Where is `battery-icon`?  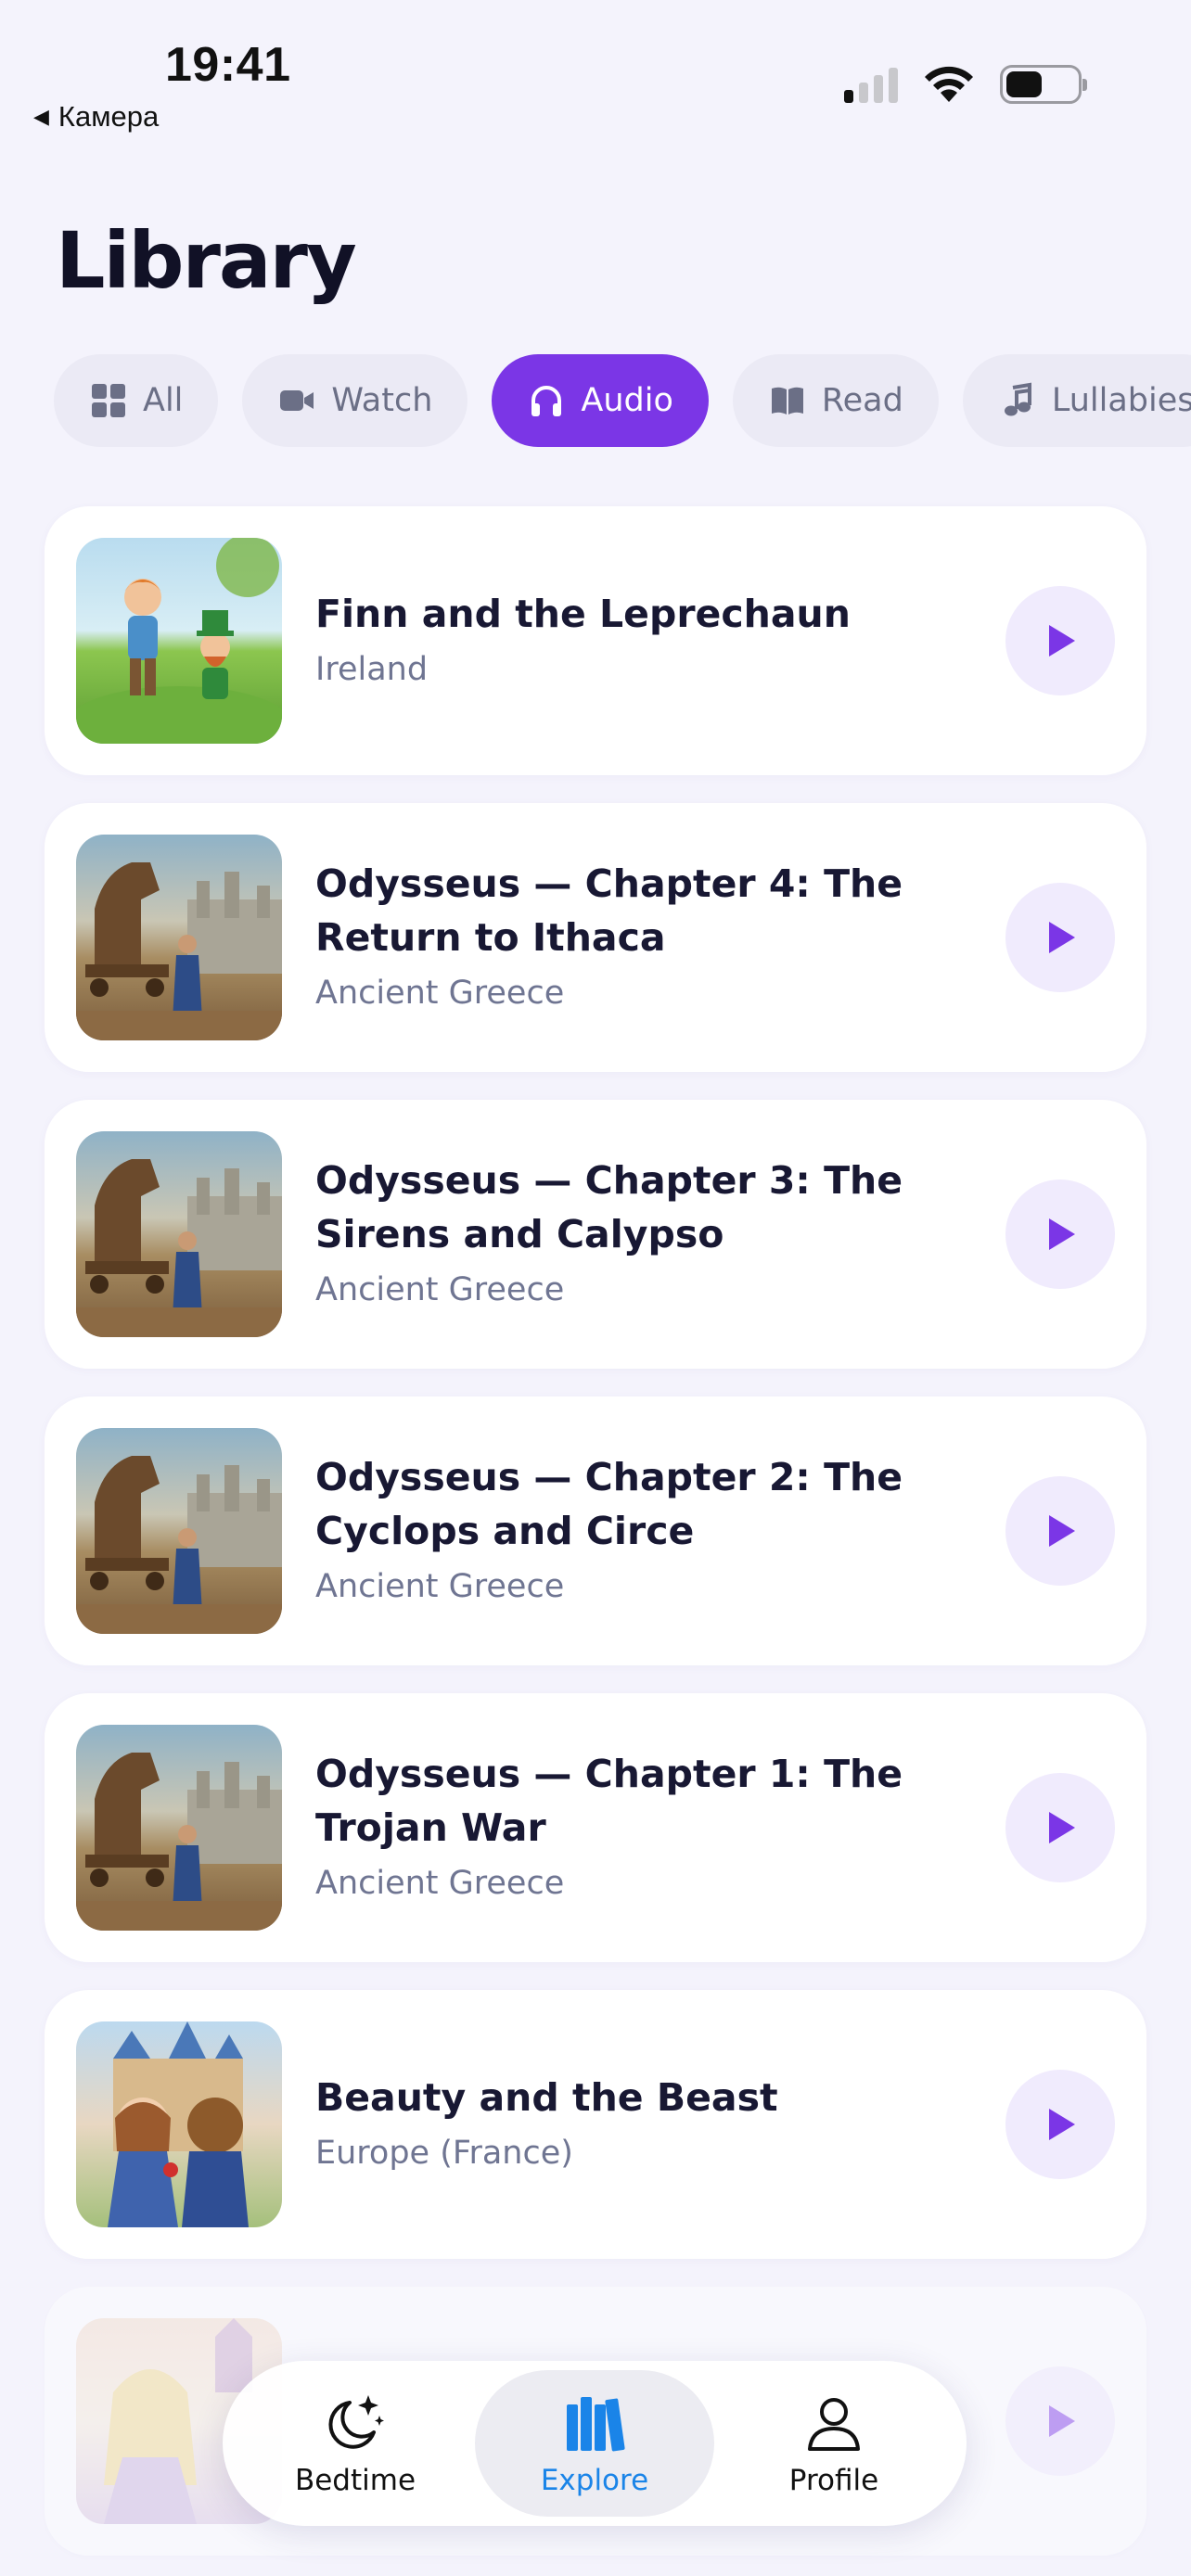
battery-icon is located at coordinates (1043, 84).